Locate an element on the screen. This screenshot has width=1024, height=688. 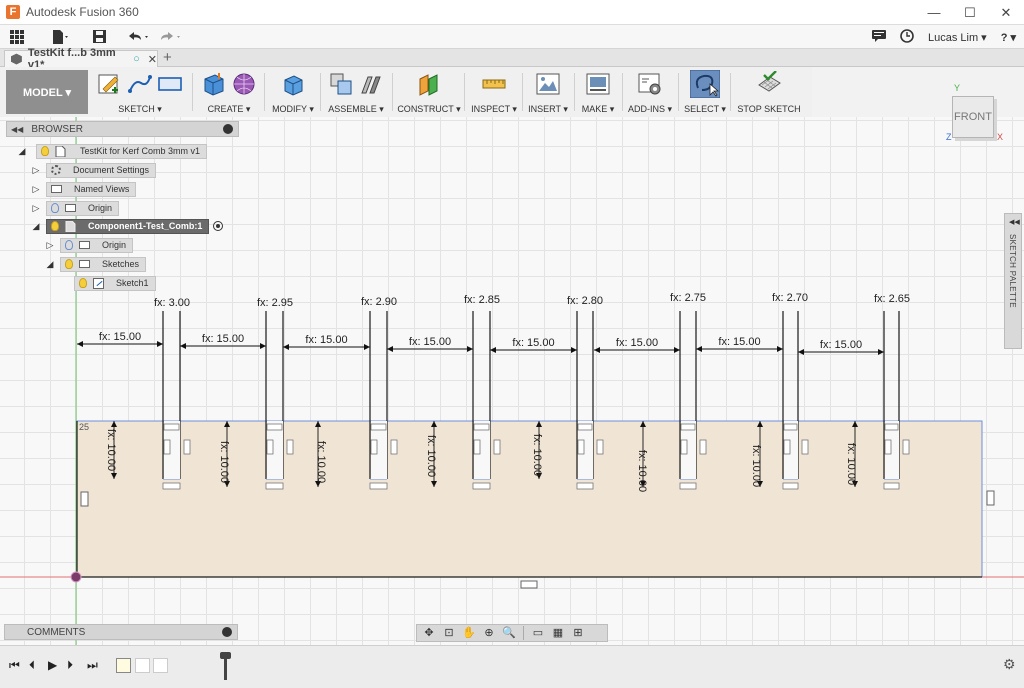
job-status-clock-icon is located at coordinates (907, 37).